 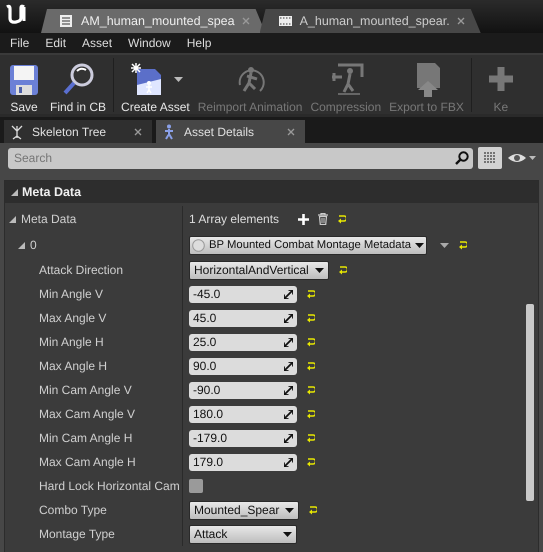 I want to click on property-label: Min Angle H, so click(x=71, y=342).